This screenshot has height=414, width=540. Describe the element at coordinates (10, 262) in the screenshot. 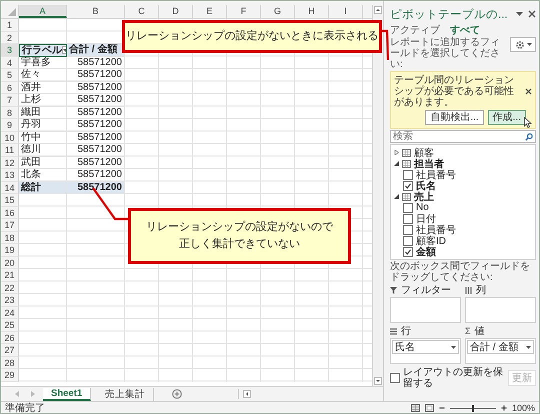

I see `row-number: 20` at that location.